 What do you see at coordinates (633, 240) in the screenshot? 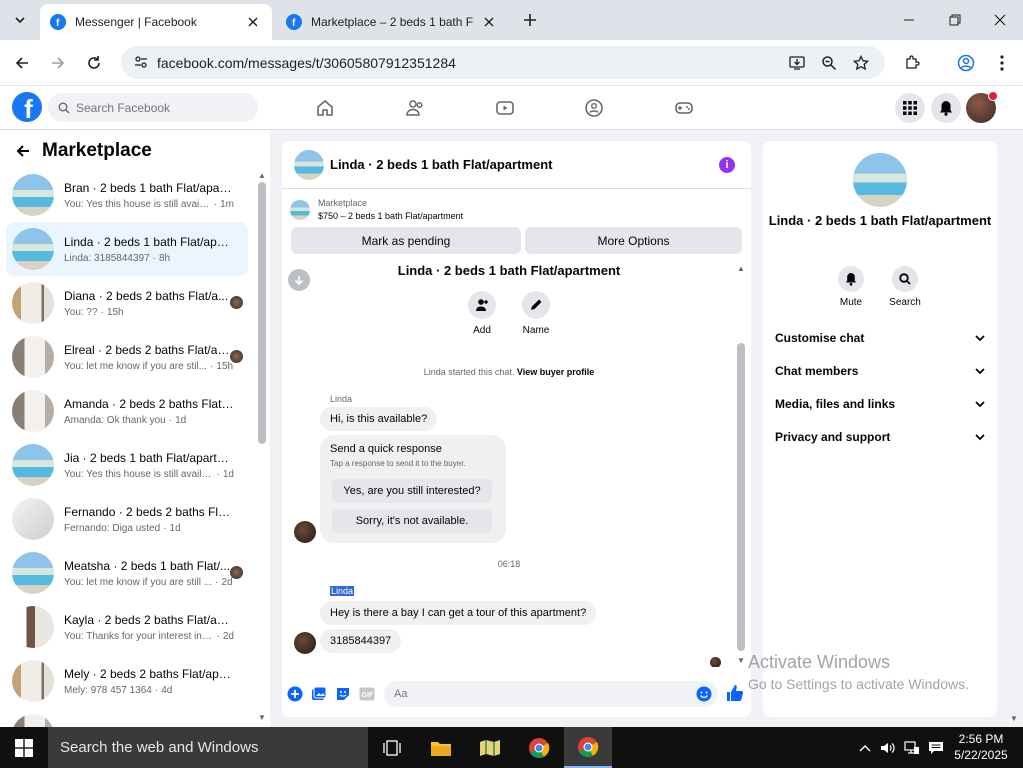
I see `more-options-button: More Options` at bounding box center [633, 240].